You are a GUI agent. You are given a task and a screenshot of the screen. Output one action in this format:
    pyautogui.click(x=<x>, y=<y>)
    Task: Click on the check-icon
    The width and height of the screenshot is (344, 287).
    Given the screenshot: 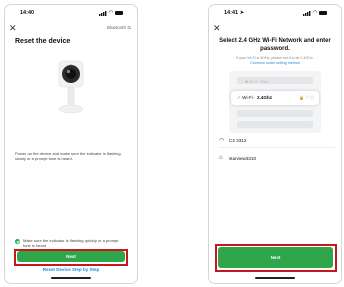 What is the action you would take?
    pyautogui.click(x=17, y=241)
    